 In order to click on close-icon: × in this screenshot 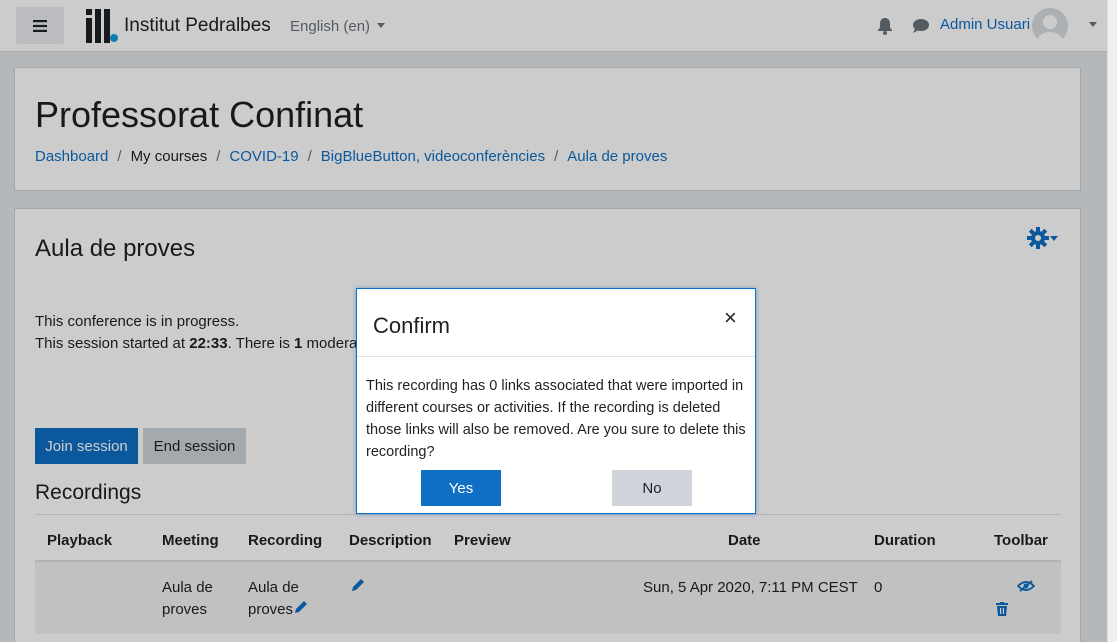, I will do `click(730, 318)`.